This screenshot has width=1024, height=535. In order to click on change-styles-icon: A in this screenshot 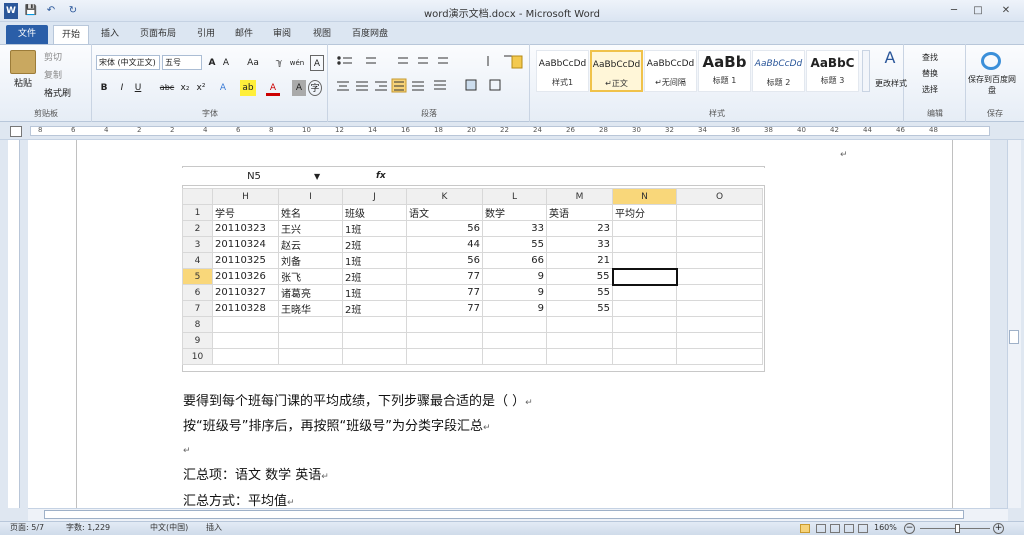, I will do `click(890, 58)`.